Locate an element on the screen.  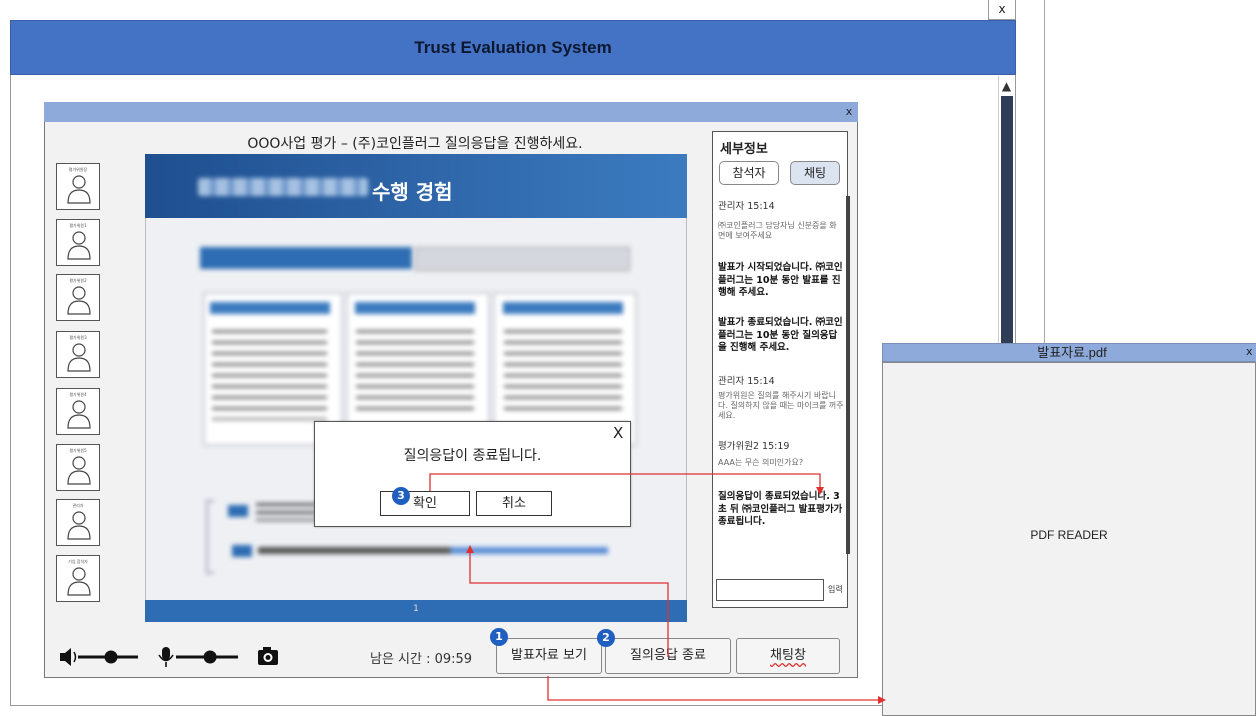
step-badge: 1 is located at coordinates (499, 637).